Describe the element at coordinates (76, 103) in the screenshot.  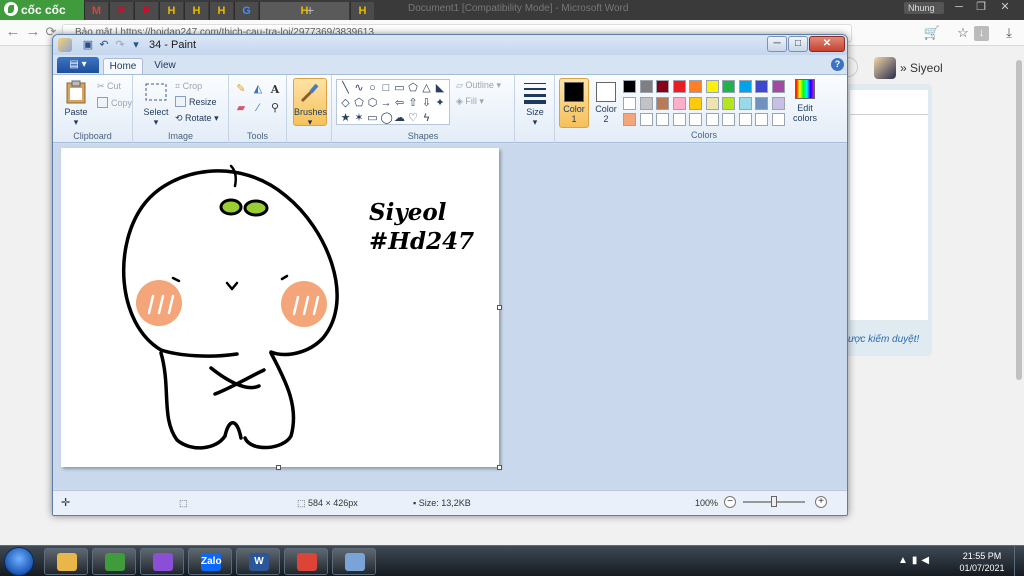
I see `paste-button: Paste ▾` at that location.